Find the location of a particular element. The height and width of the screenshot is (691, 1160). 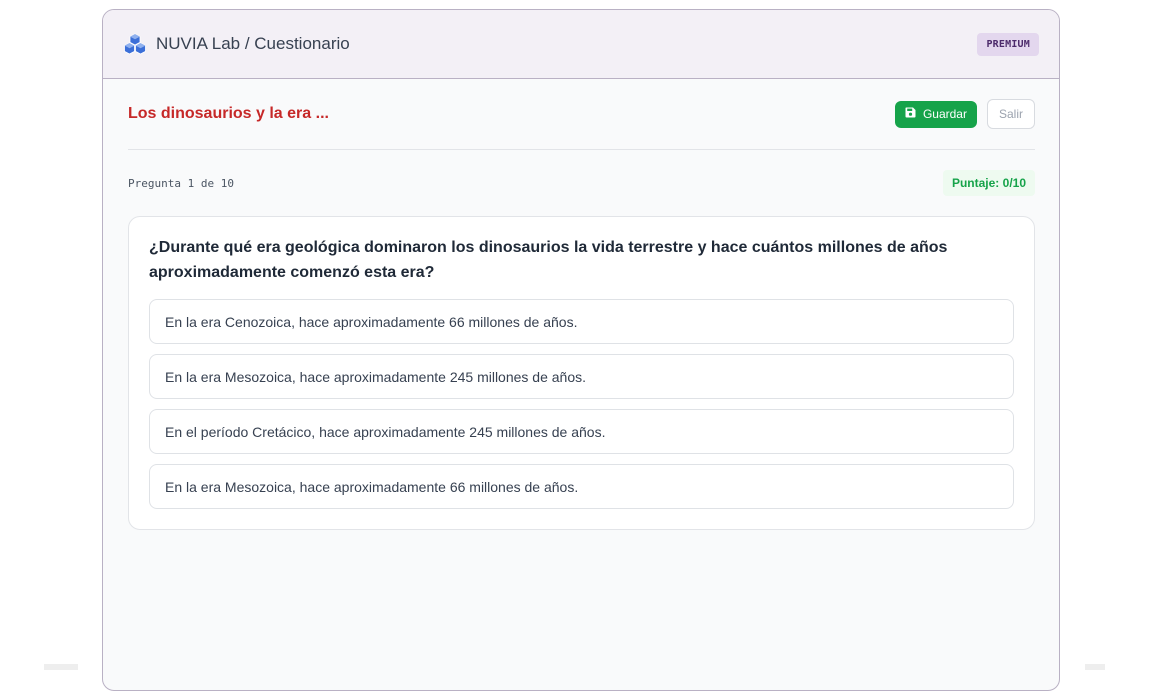

progress-row: Pregunta 1 de 10 Puntaje: 0/10 is located at coordinates (581, 183).